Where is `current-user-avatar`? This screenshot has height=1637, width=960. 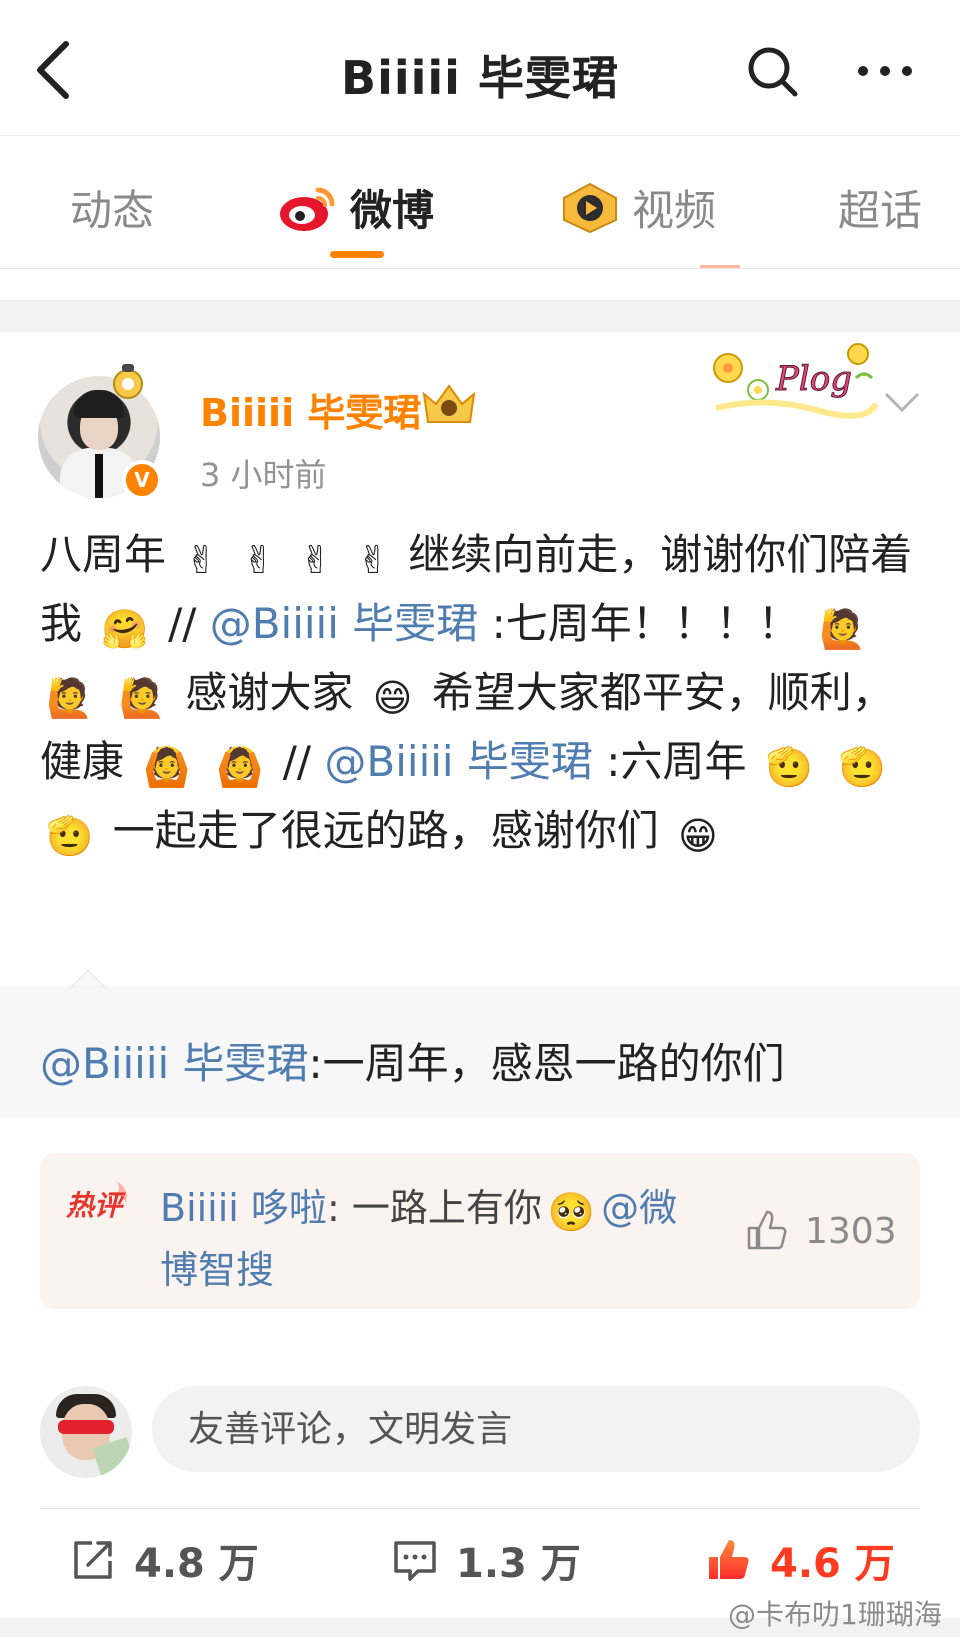
current-user-avatar is located at coordinates (86, 1432).